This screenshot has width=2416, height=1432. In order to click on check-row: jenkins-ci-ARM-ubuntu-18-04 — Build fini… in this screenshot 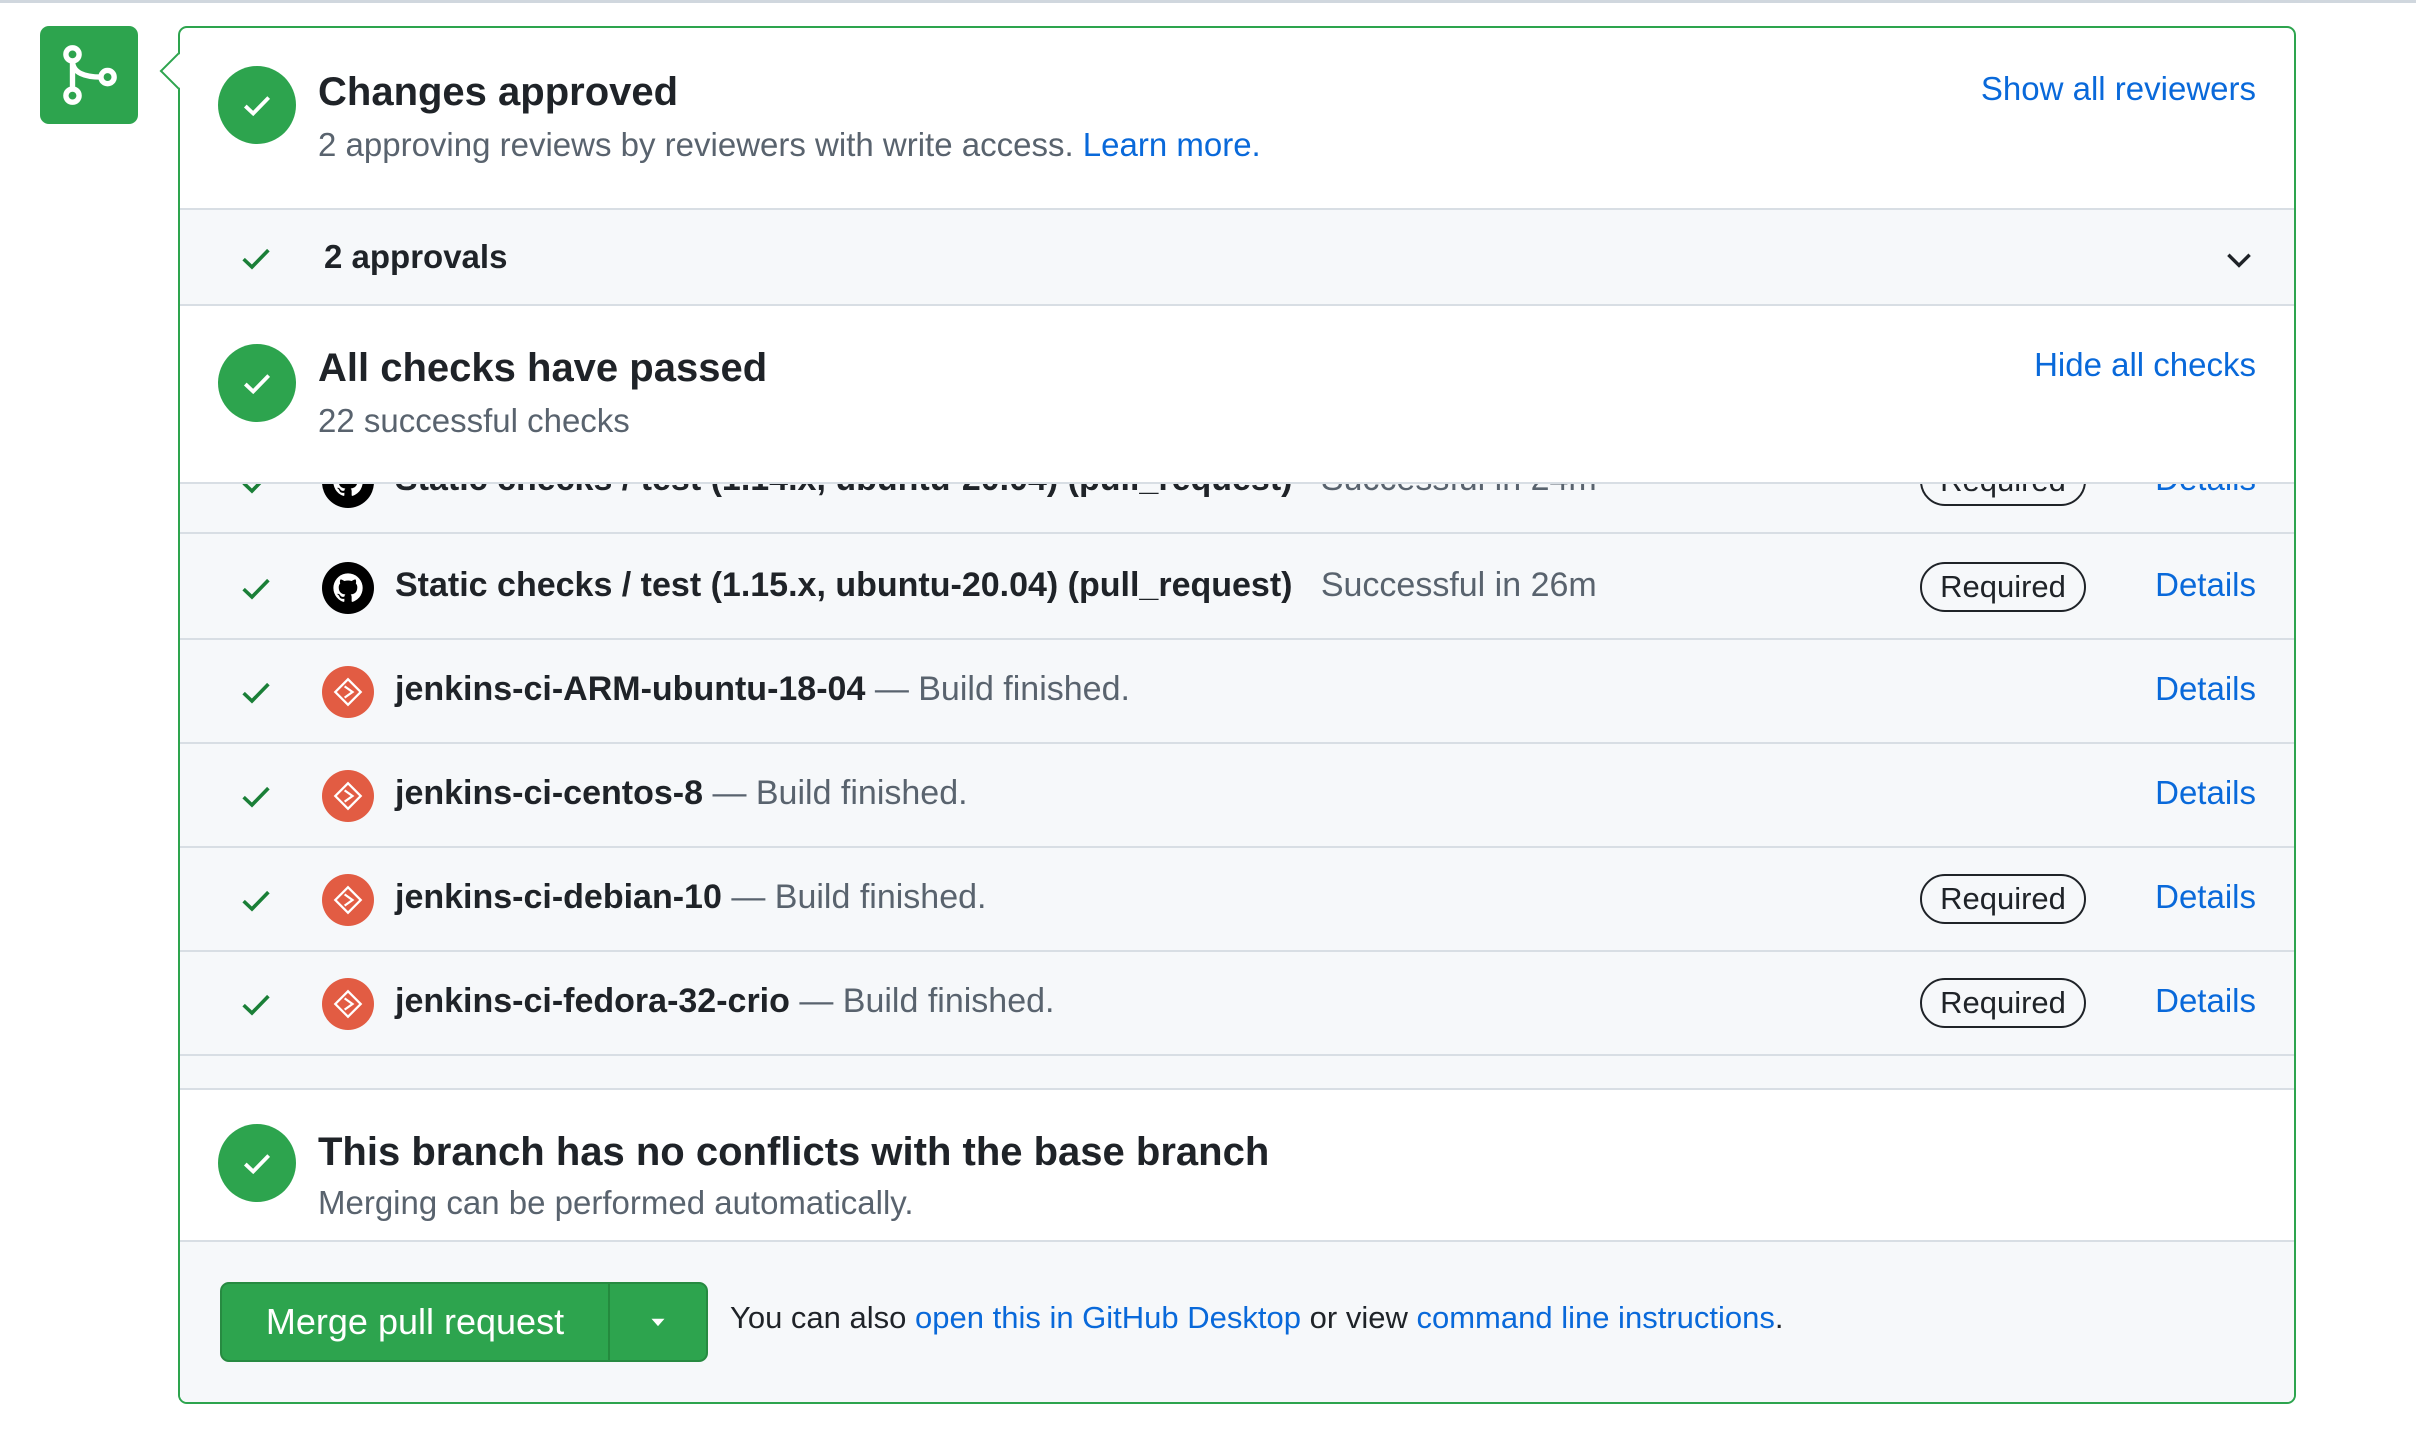, I will do `click(1237, 692)`.